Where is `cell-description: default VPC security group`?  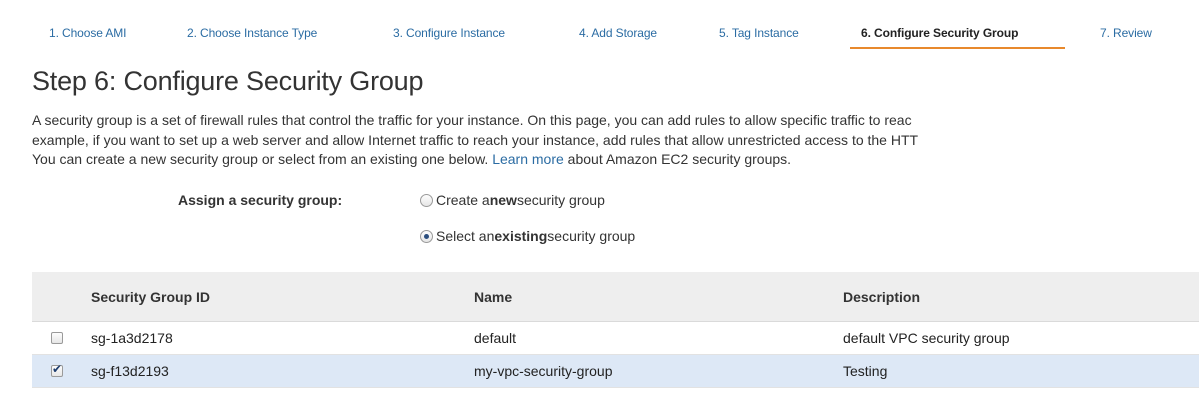
cell-description: default VPC security group is located at coordinates (1021, 338).